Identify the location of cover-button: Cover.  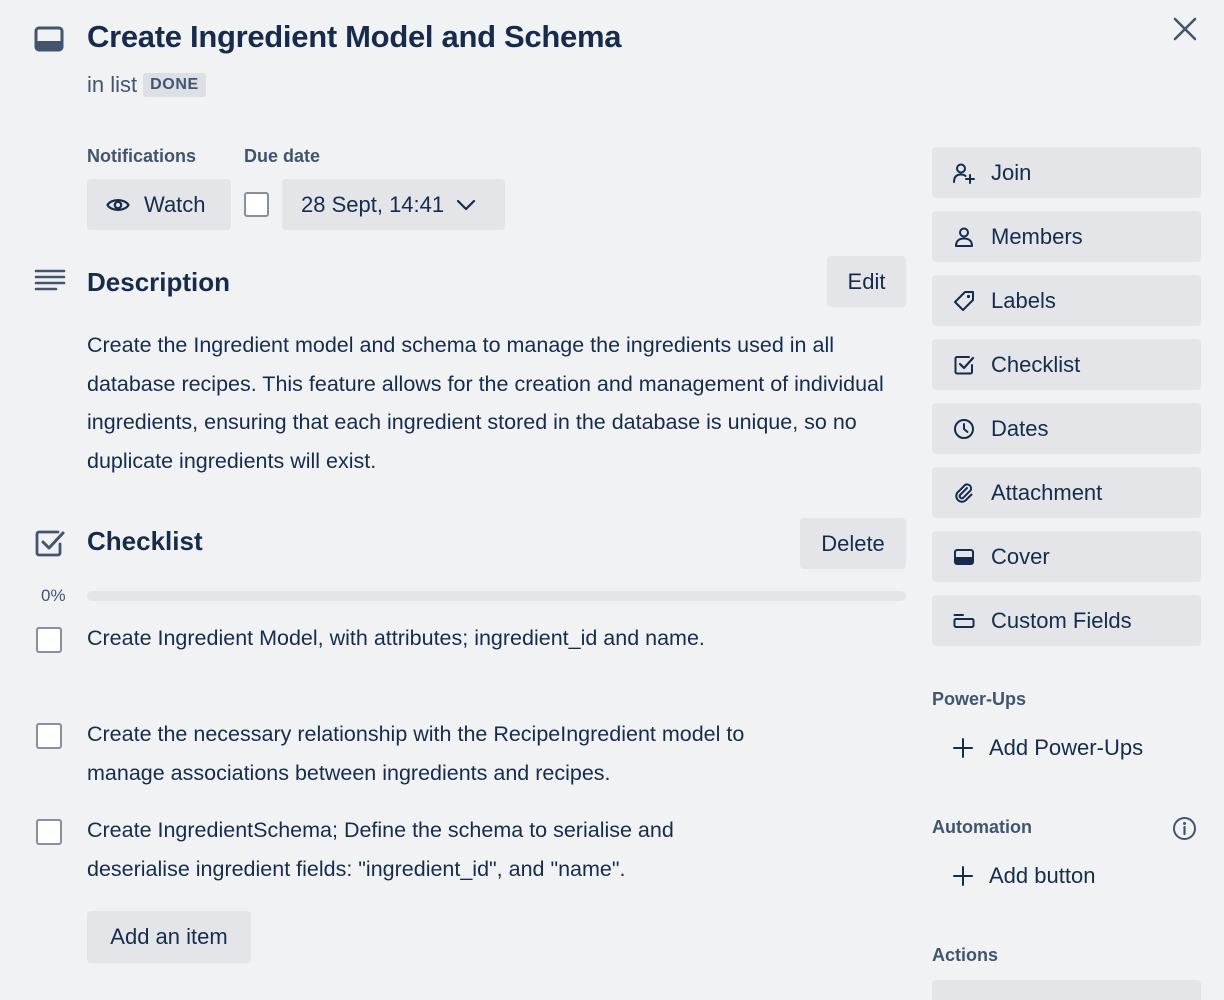
(1066, 556).